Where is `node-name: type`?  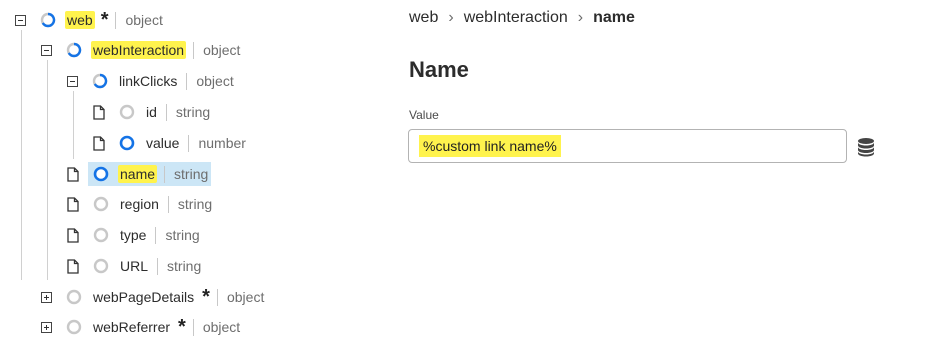 node-name: type is located at coordinates (133, 235).